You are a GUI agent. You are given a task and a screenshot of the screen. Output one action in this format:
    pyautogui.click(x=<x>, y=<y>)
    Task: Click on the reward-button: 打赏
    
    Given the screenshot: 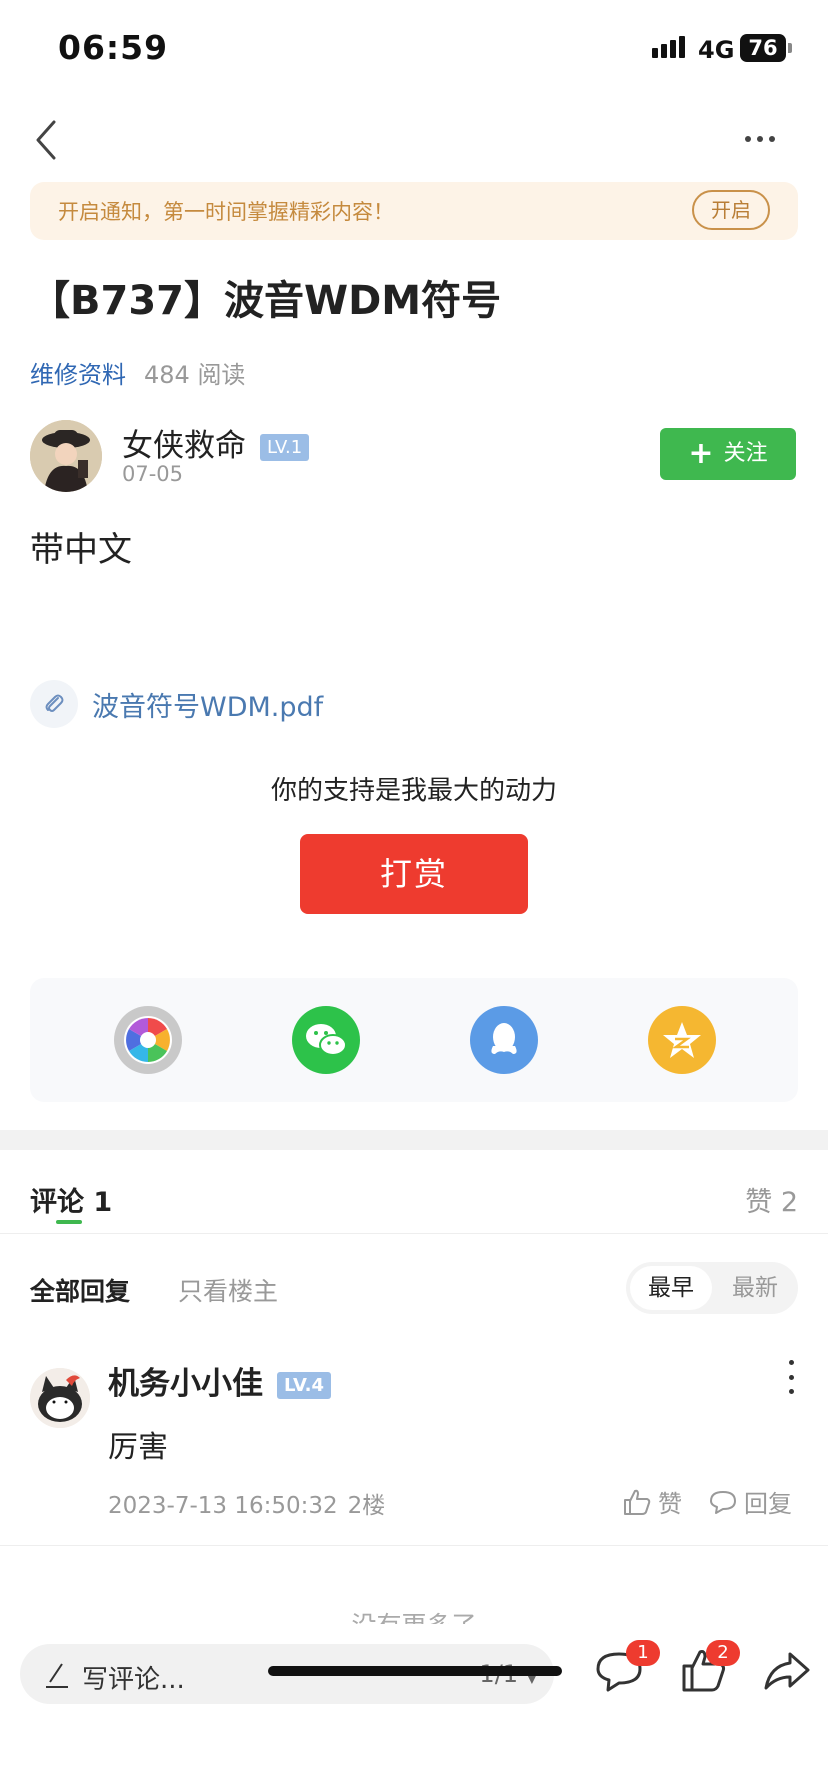 What is the action you would take?
    pyautogui.click(x=414, y=874)
    